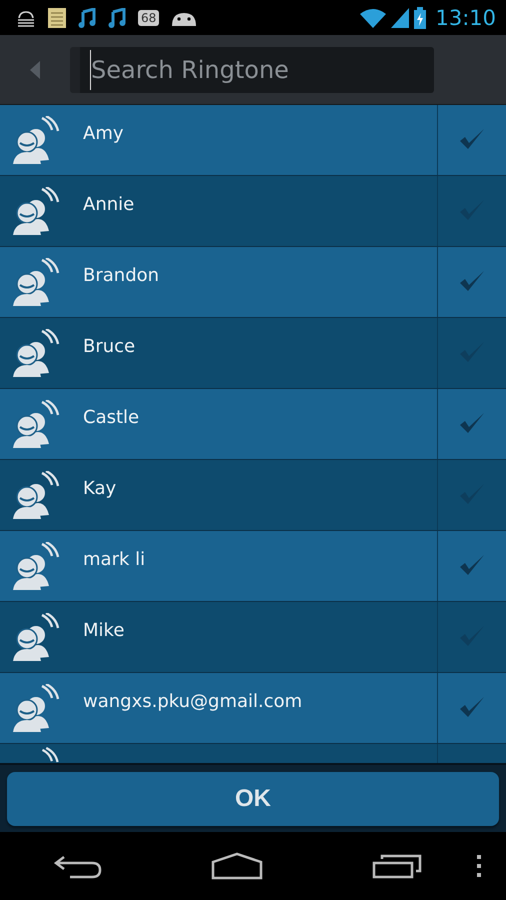  Describe the element at coordinates (236, 866) in the screenshot. I see `home-icon` at that location.